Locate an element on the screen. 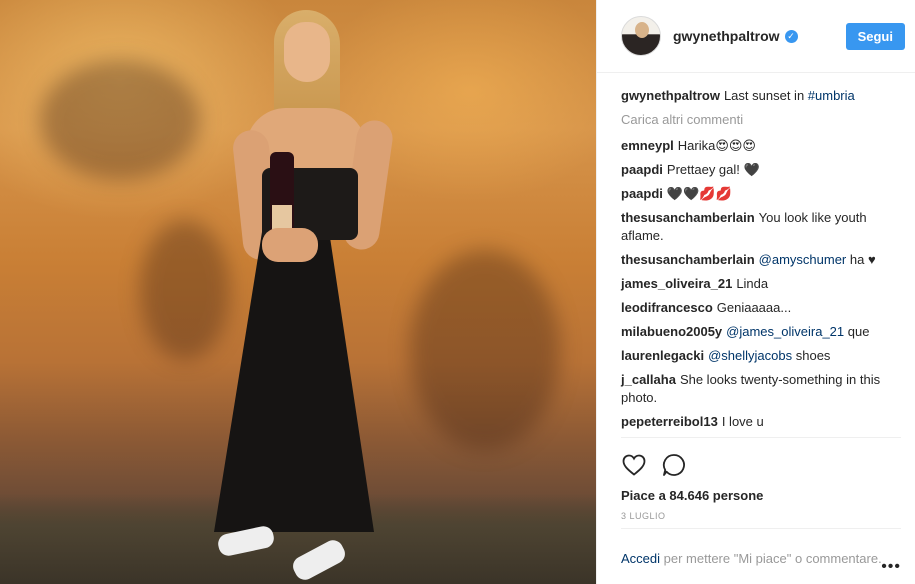 This screenshot has width=915, height=584. likes-count: Piace a 84.646 persone is located at coordinates (756, 492).